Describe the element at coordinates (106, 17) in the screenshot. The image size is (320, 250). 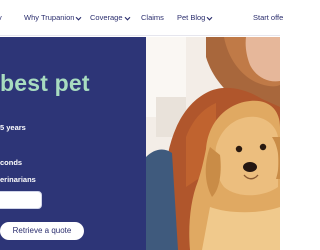
I see `nav-coverage-label: Coverage` at that location.